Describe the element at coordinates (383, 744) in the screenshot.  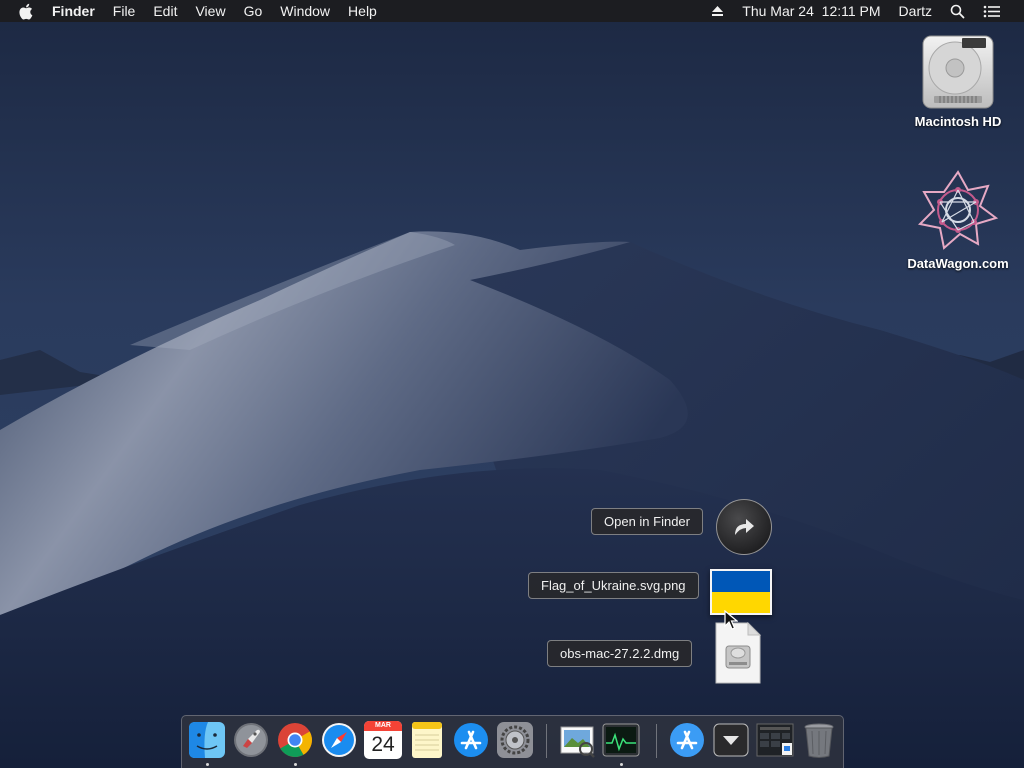
I see `calendar-day: 24` at that location.